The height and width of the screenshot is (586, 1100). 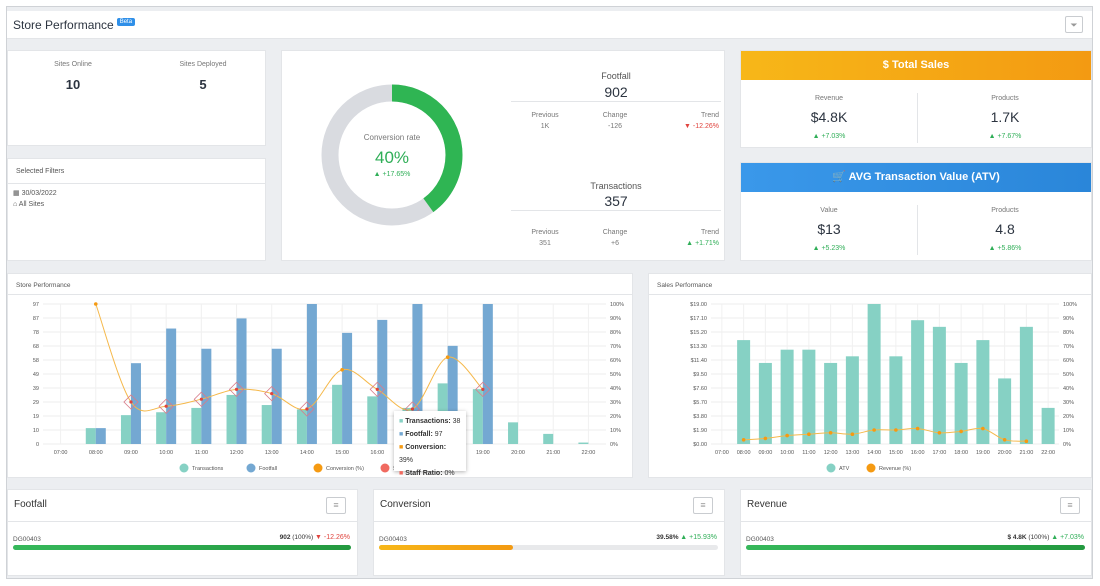 I want to click on legend-label: Conversion (%), so click(x=345, y=469).